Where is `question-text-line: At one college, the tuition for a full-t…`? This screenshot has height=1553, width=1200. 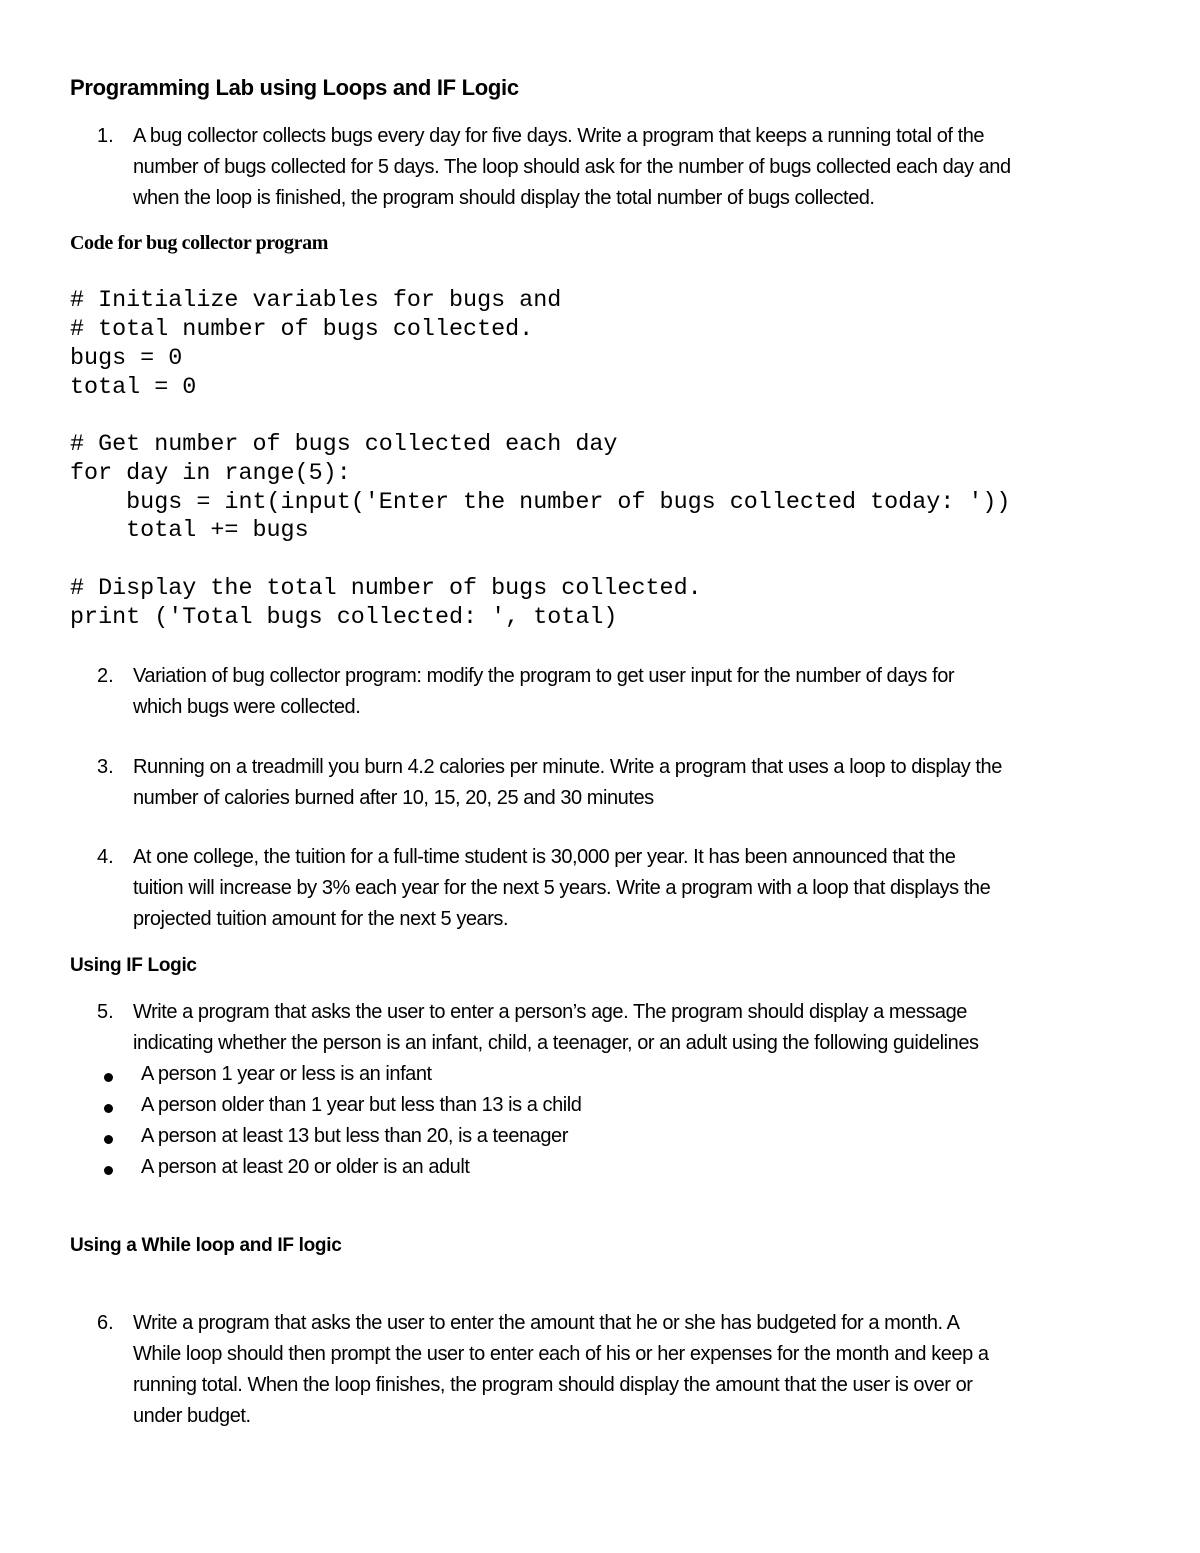 question-text-line: At one college, the tuition for a full-t… is located at coordinates (544, 857).